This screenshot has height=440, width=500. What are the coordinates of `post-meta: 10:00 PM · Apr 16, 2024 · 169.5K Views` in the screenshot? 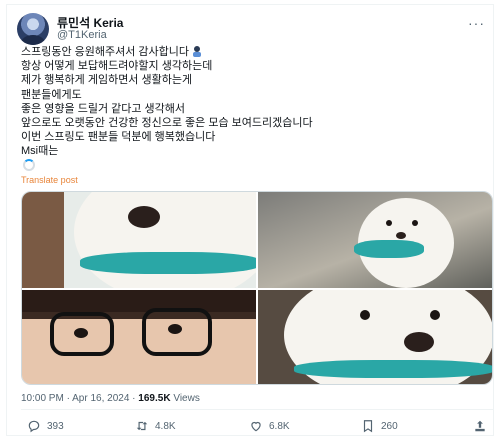 It's located at (110, 398).